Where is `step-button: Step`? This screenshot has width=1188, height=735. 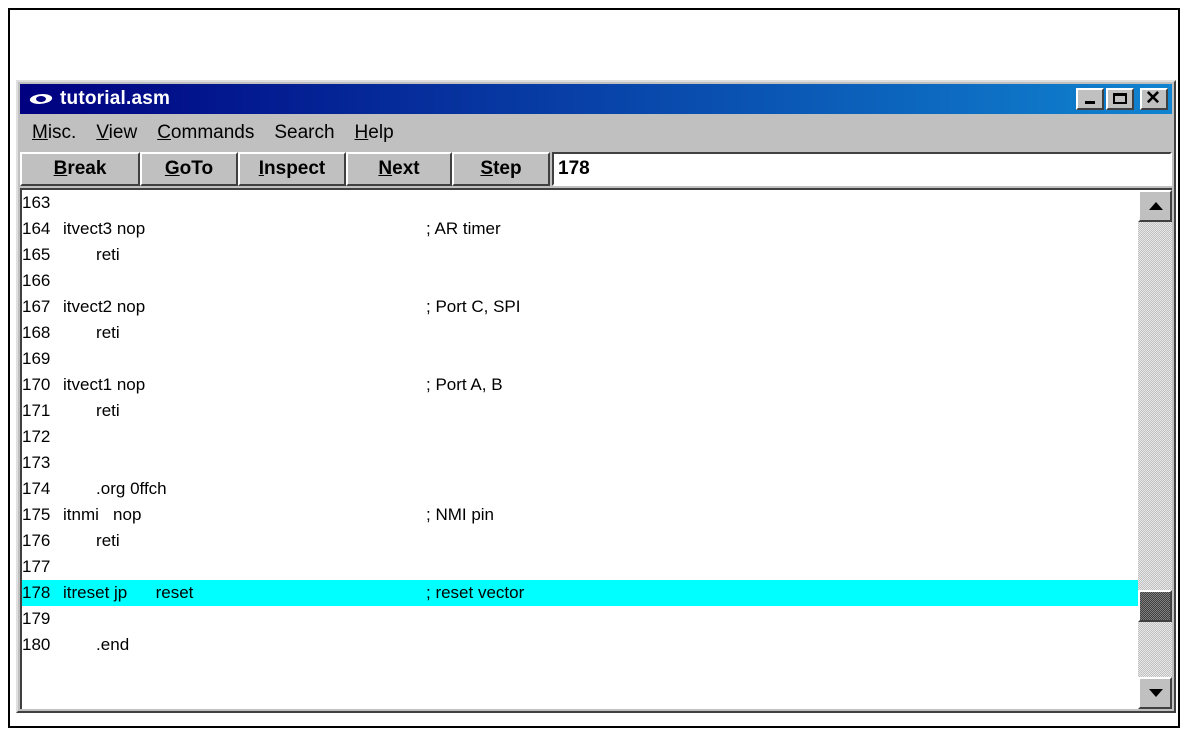 step-button: Step is located at coordinates (501, 169).